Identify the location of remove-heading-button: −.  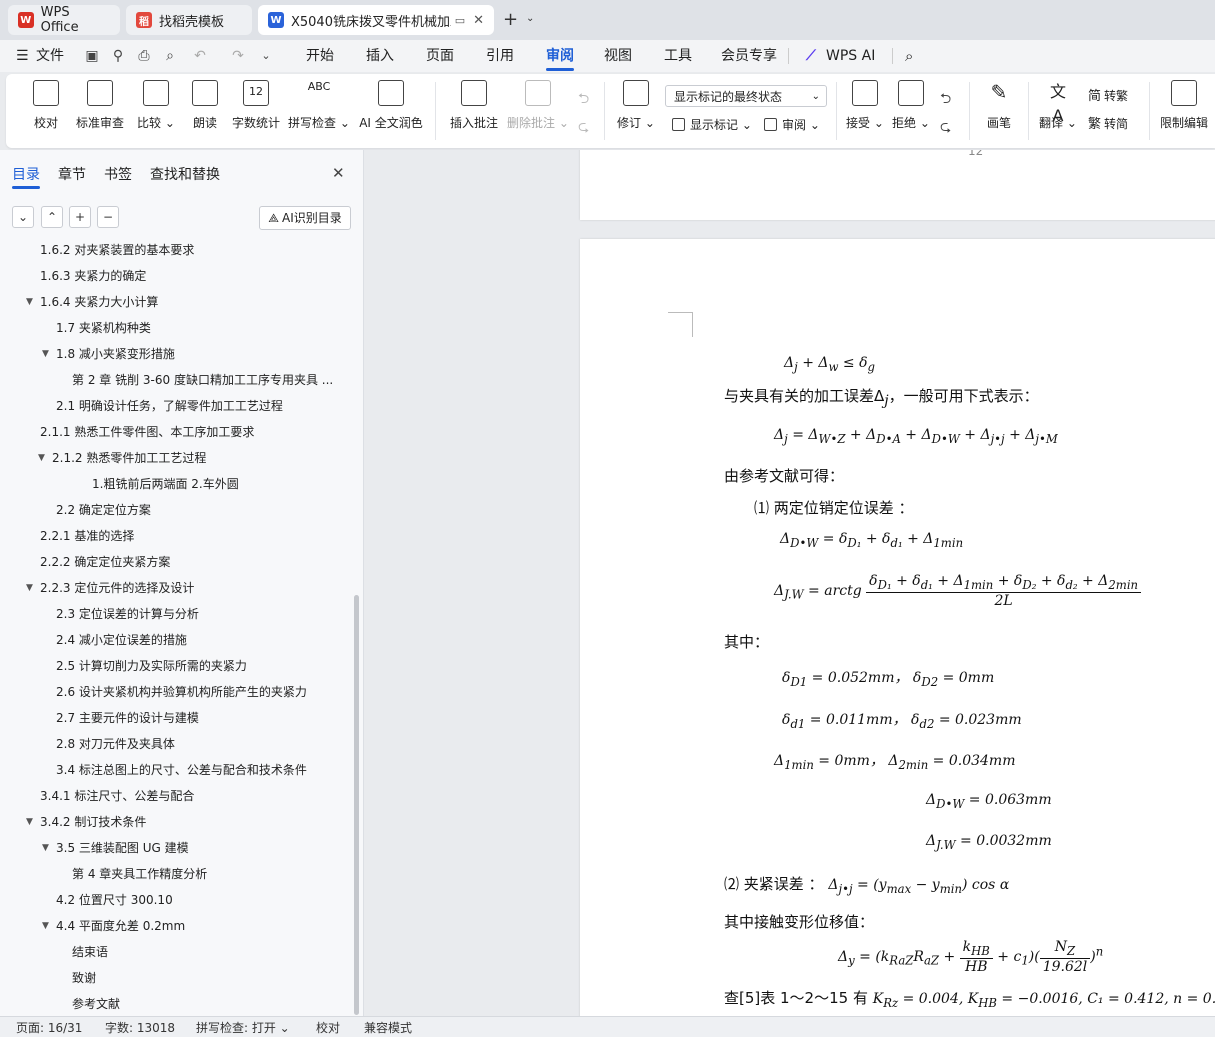
(108, 217).